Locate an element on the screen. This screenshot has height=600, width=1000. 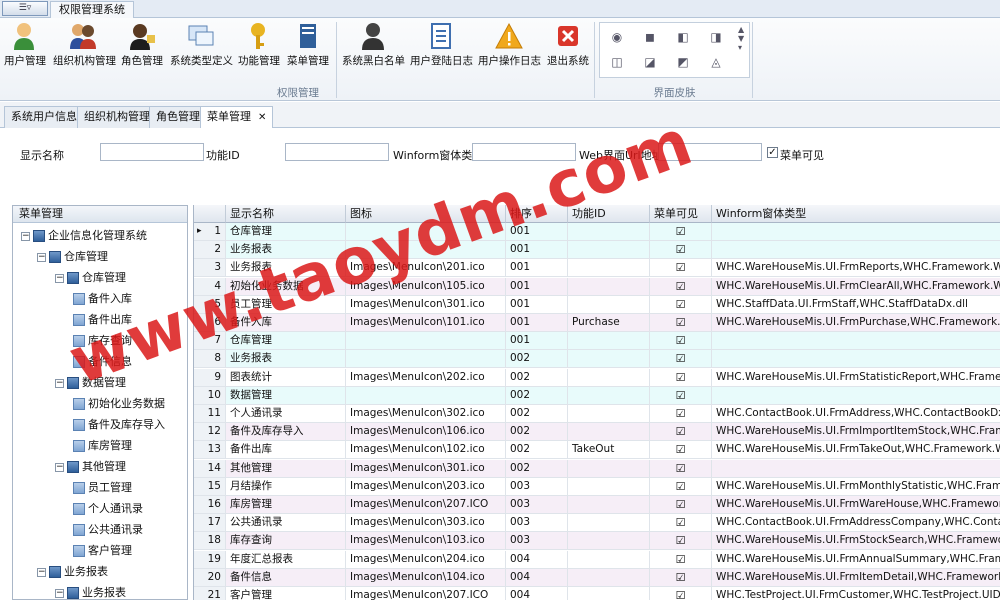
tree-node: − 其他管理 is located at coordinates (90, 467).